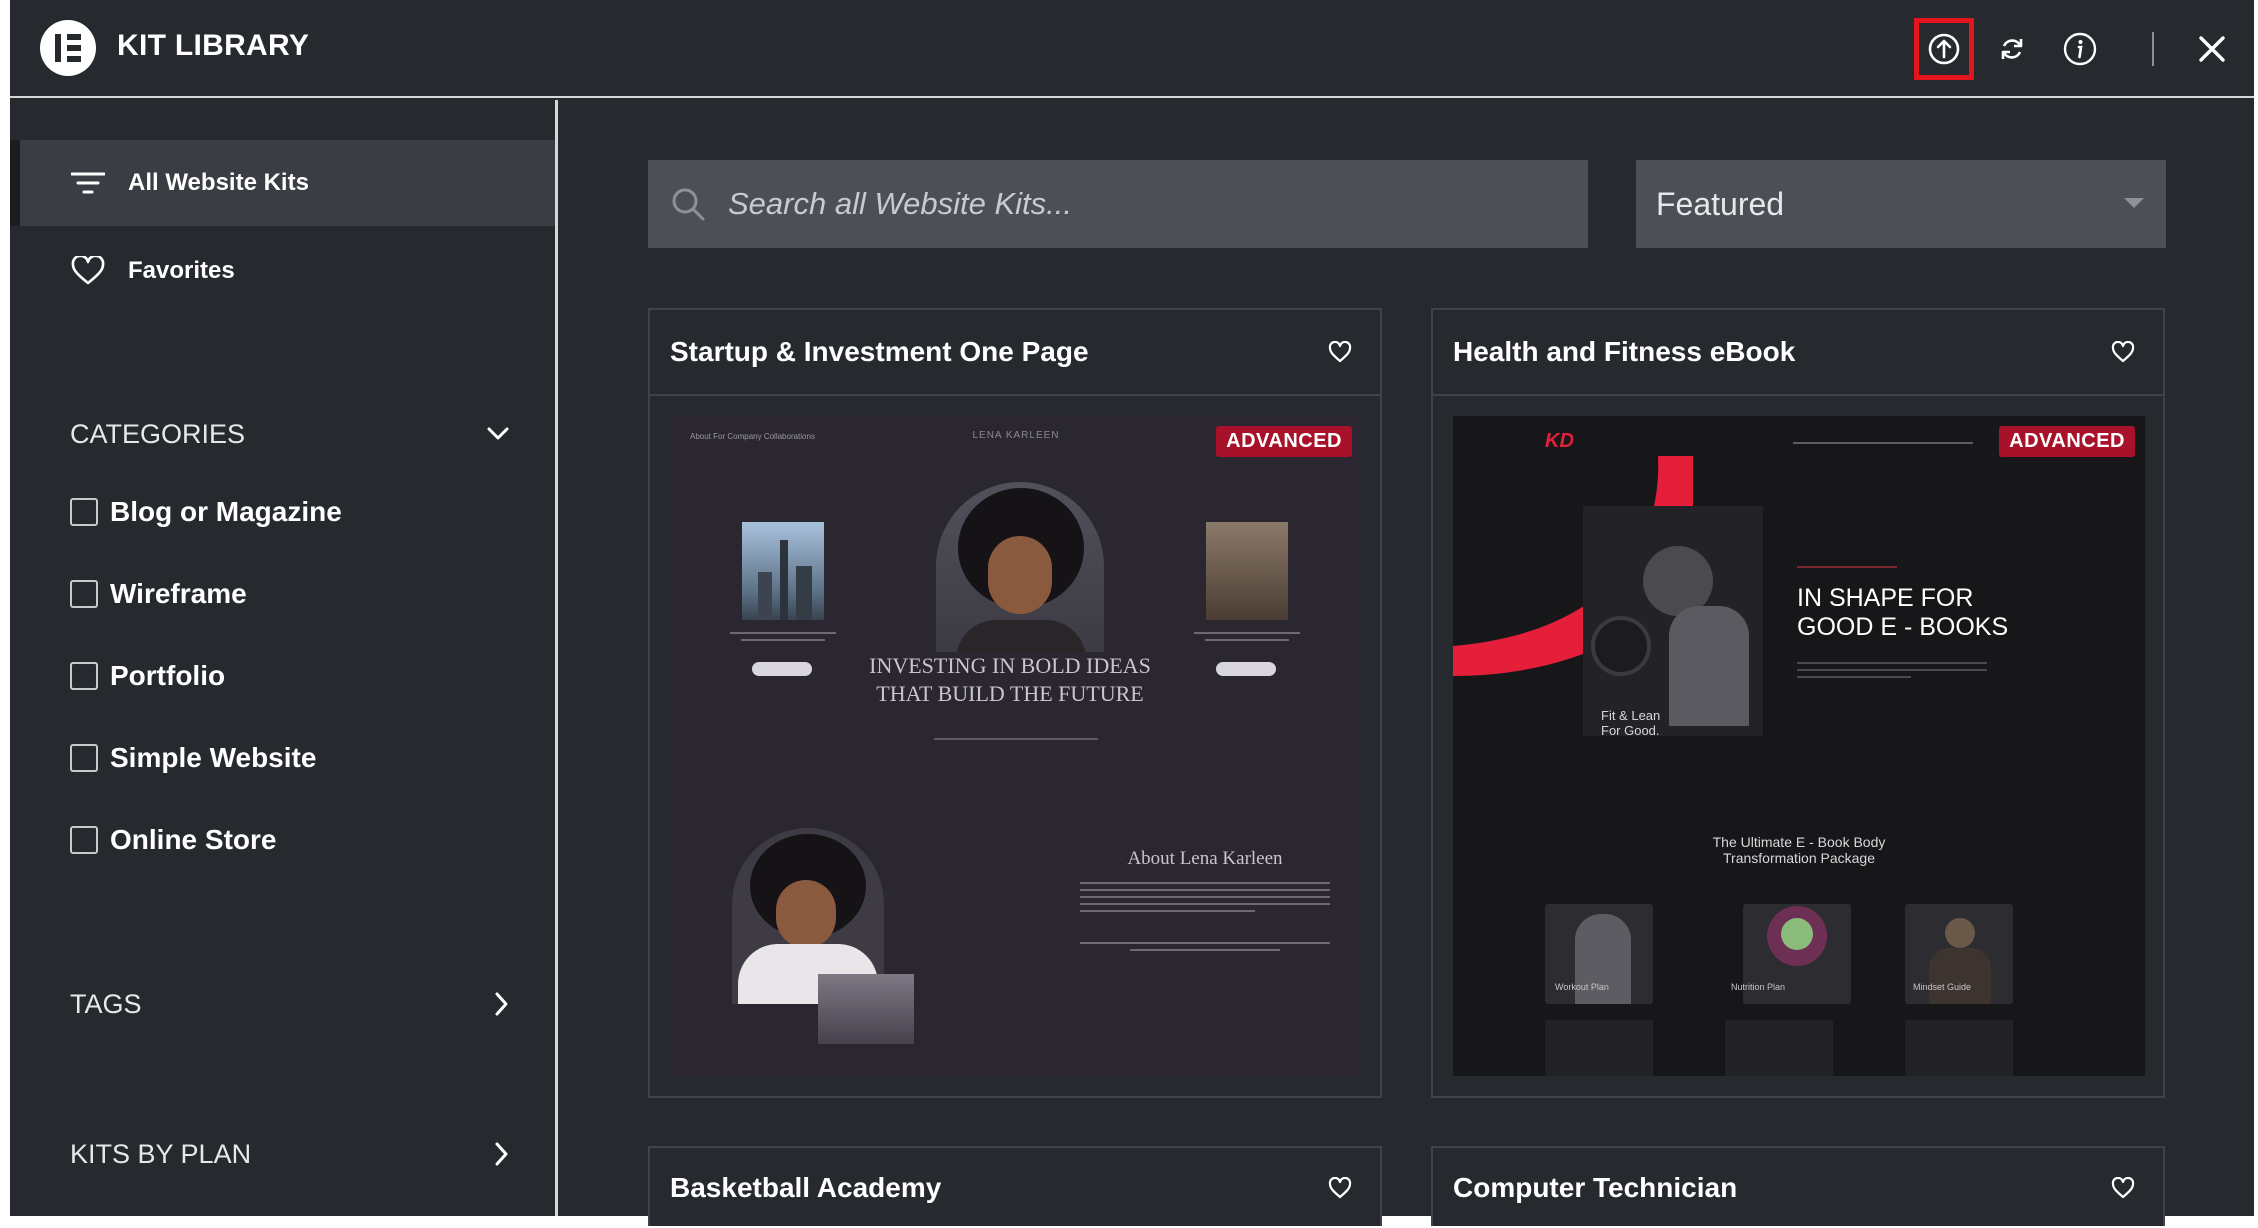 The height and width of the screenshot is (1228, 2258). What do you see at coordinates (1247, 571) in the screenshot?
I see `office-photo` at bounding box center [1247, 571].